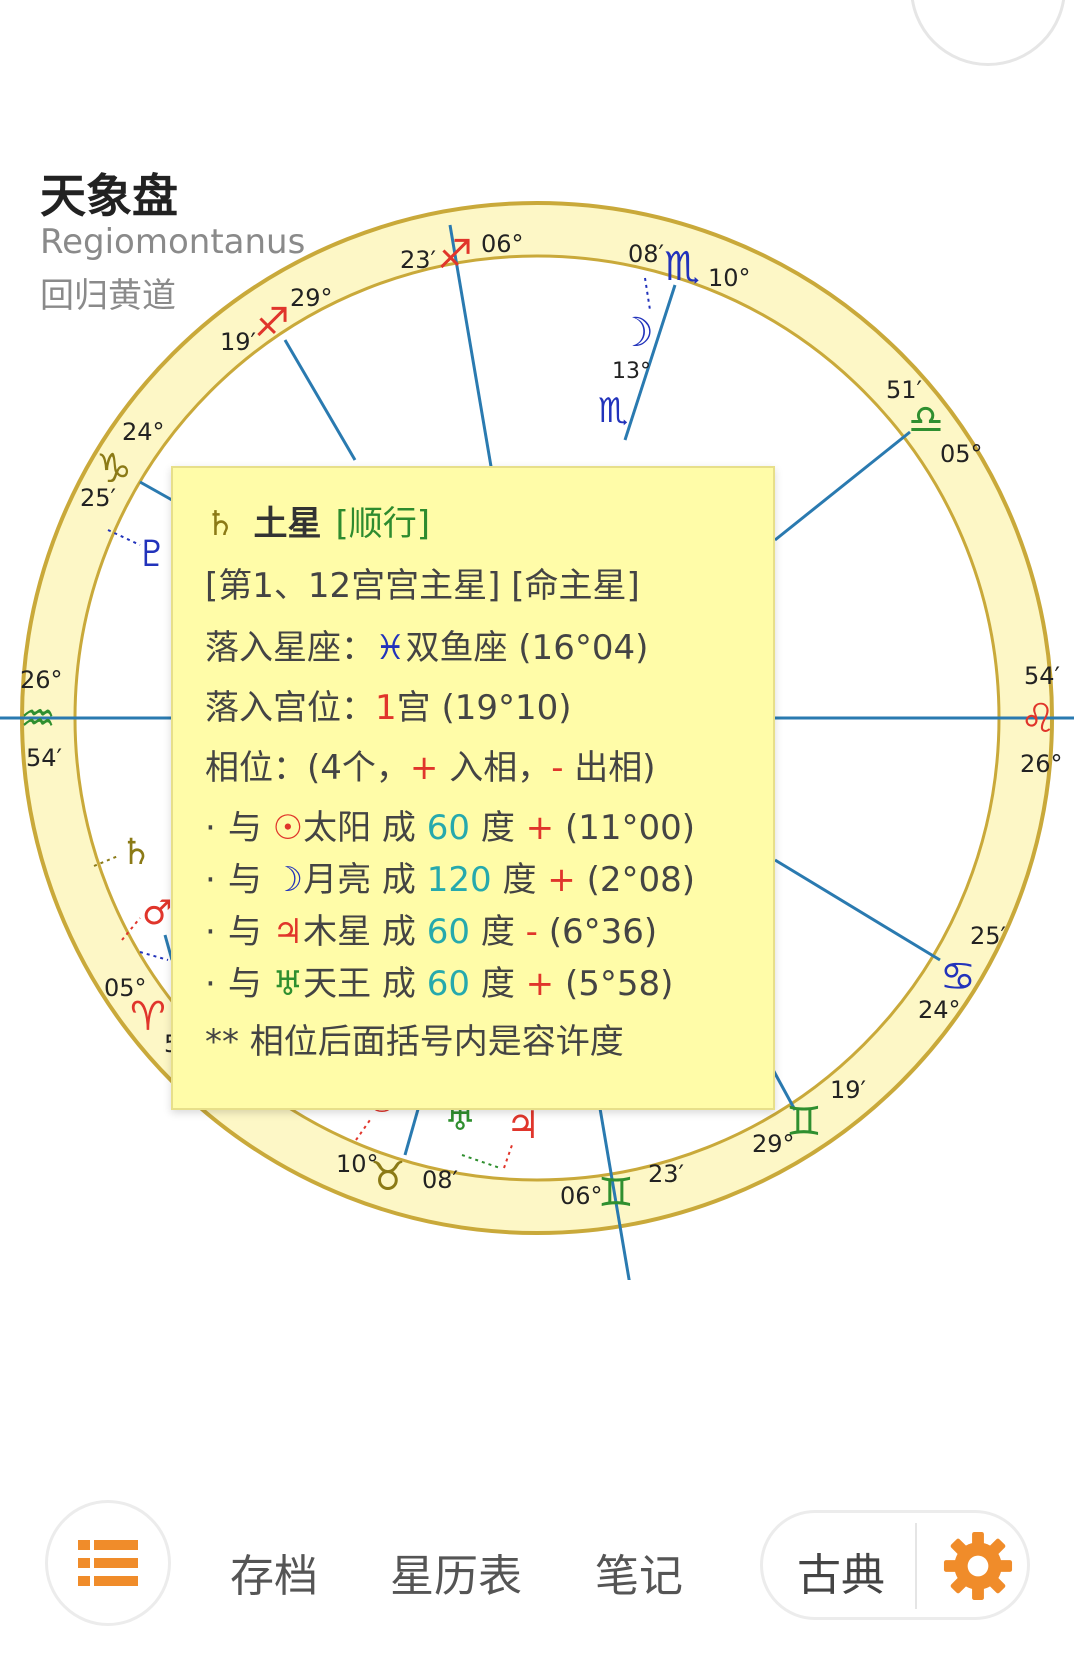 The height and width of the screenshot is (1653, 1074). What do you see at coordinates (631, 371) in the screenshot?
I see `moon-degree: 13°` at bounding box center [631, 371].